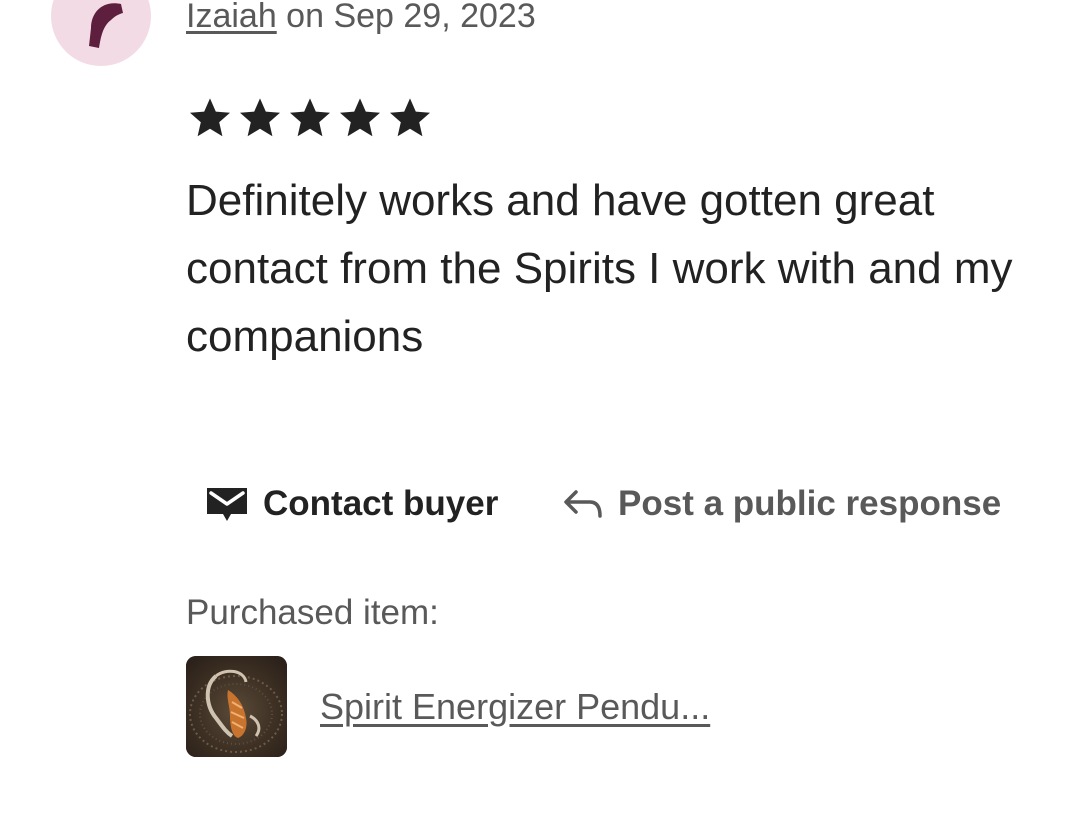  I want to click on reply-arrow-icon, so click(583, 504).